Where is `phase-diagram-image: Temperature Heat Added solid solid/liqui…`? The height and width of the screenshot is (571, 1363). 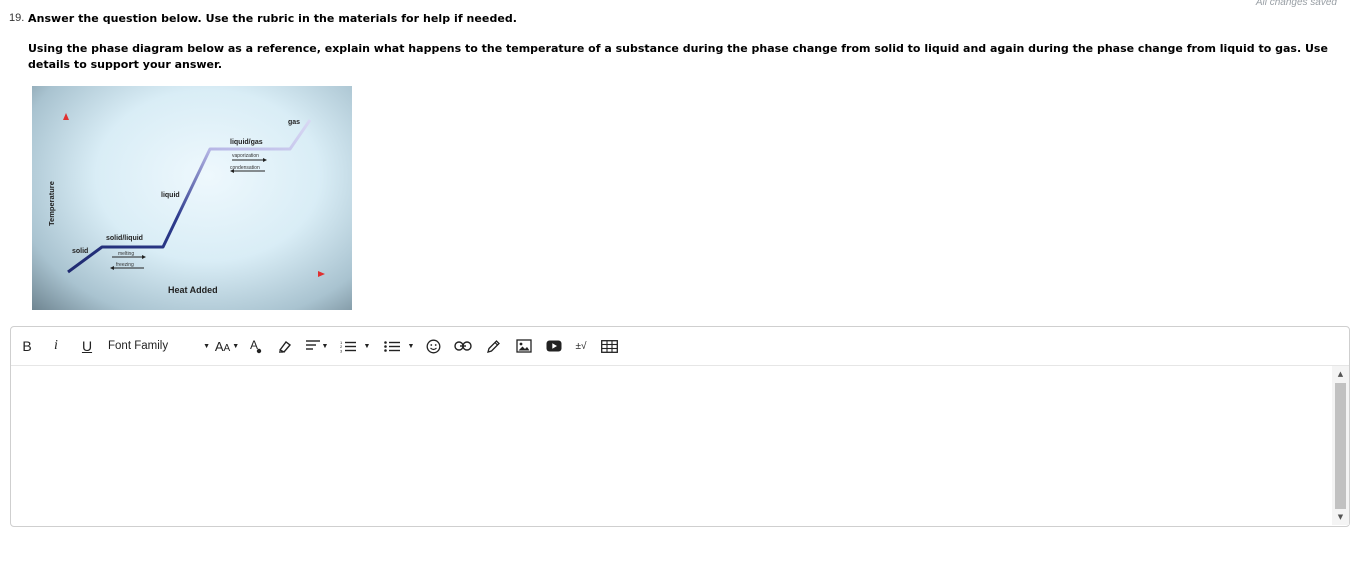
phase-diagram-image: Temperature Heat Added solid solid/liqui… is located at coordinates (192, 198).